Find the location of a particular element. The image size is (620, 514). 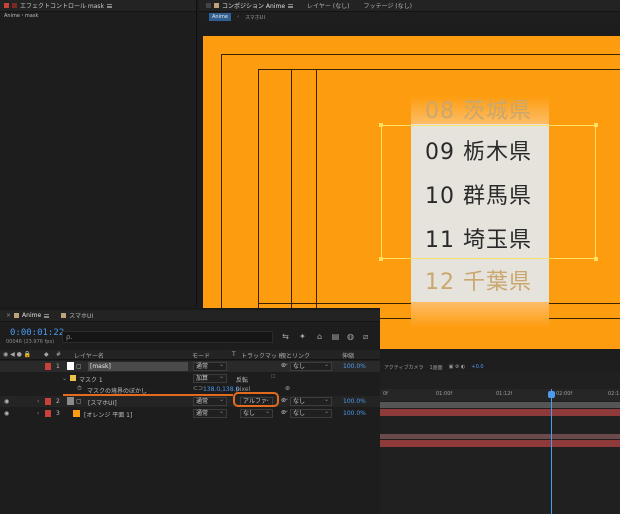

mask-color-swatch is located at coordinates (73, 378).